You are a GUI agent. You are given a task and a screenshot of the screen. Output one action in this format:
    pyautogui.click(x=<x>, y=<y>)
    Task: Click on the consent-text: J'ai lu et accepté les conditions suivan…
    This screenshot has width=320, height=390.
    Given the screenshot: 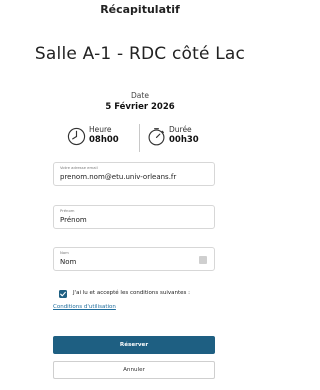 What is the action you would take?
    pyautogui.click(x=131, y=293)
    